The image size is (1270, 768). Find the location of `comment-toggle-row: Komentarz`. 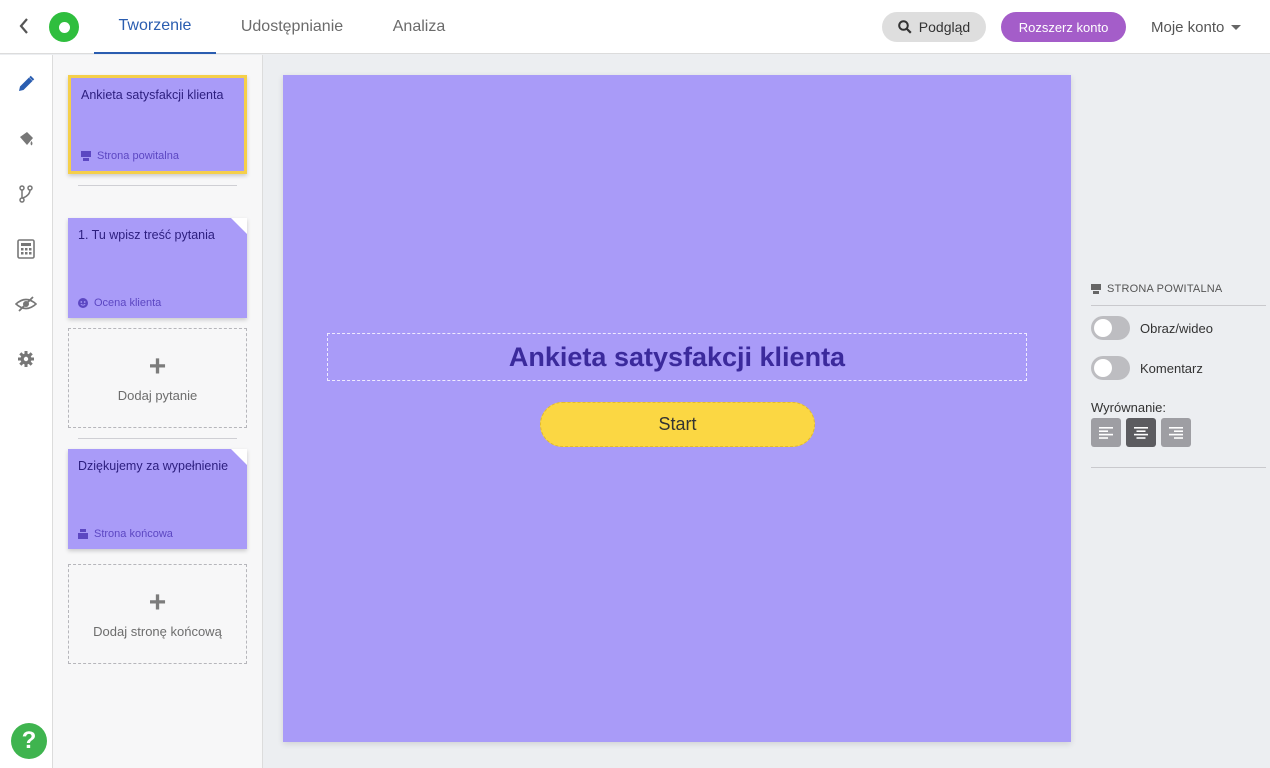

comment-toggle-row: Komentarz is located at coordinates (1147, 368).